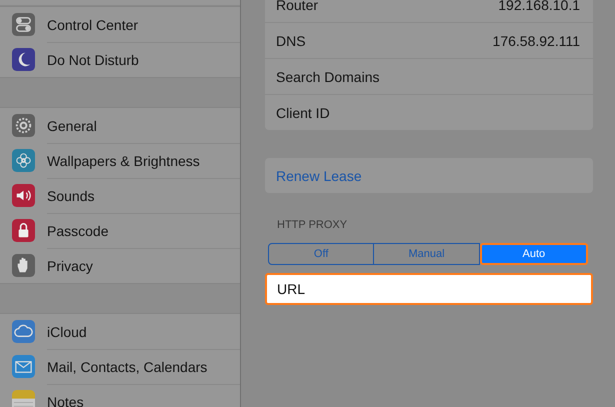  Describe the element at coordinates (120, 125) in the screenshot. I see `sidebar-item: General` at that location.